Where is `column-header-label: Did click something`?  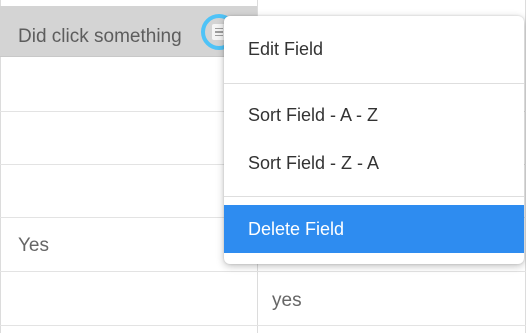
column-header-label: Did click something is located at coordinates (100, 36).